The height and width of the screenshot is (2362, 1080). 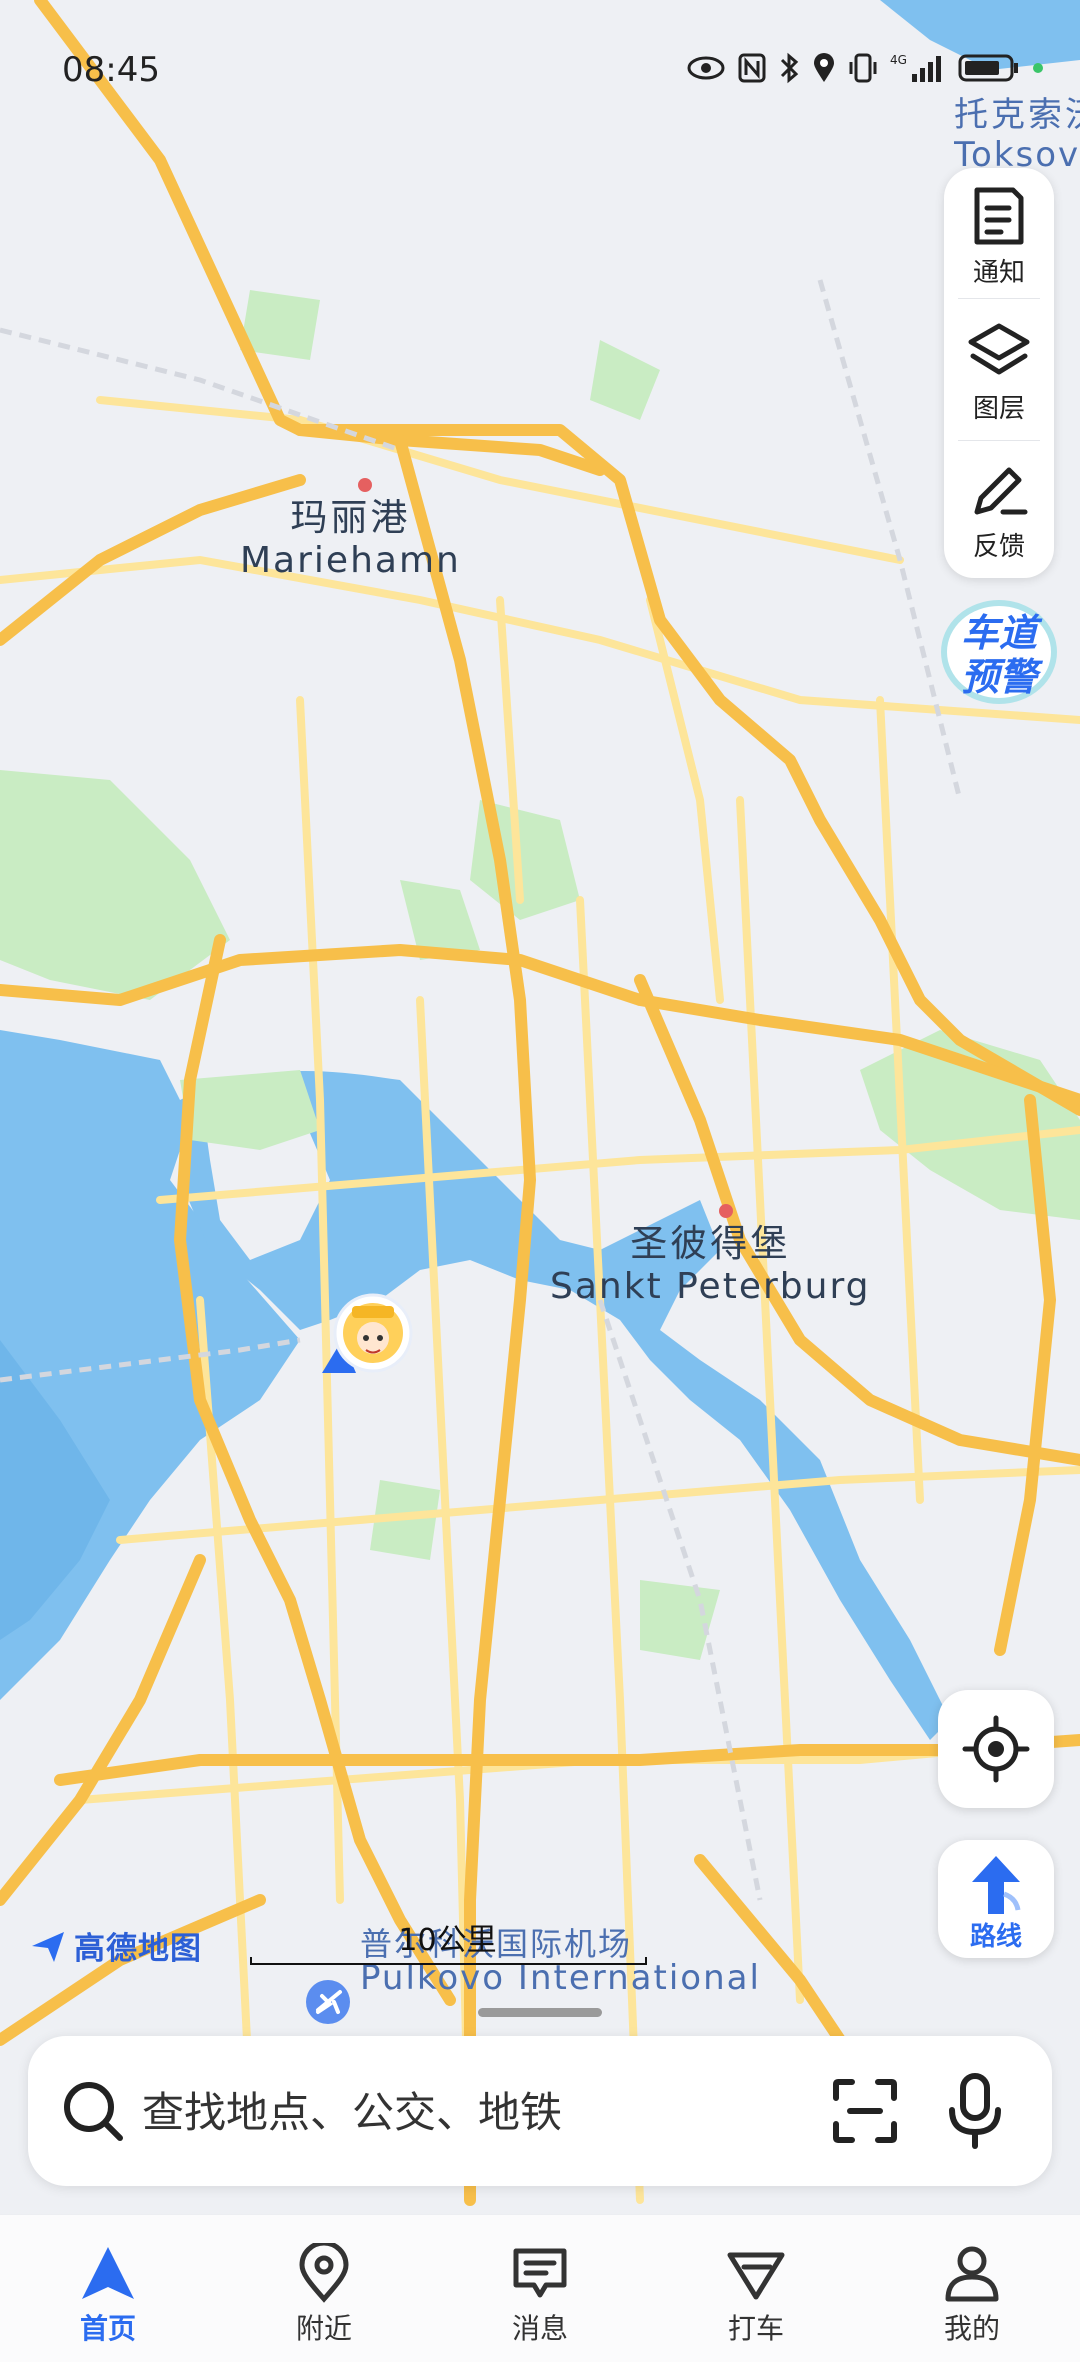 I want to click on scale-label: 10公里, so click(x=447, y=1940).